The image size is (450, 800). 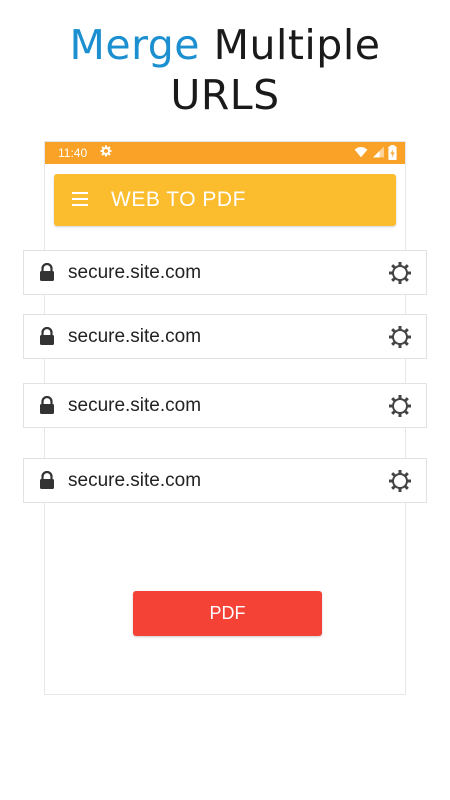 I want to click on url-row-4: secure.site.com, so click(x=225, y=480).